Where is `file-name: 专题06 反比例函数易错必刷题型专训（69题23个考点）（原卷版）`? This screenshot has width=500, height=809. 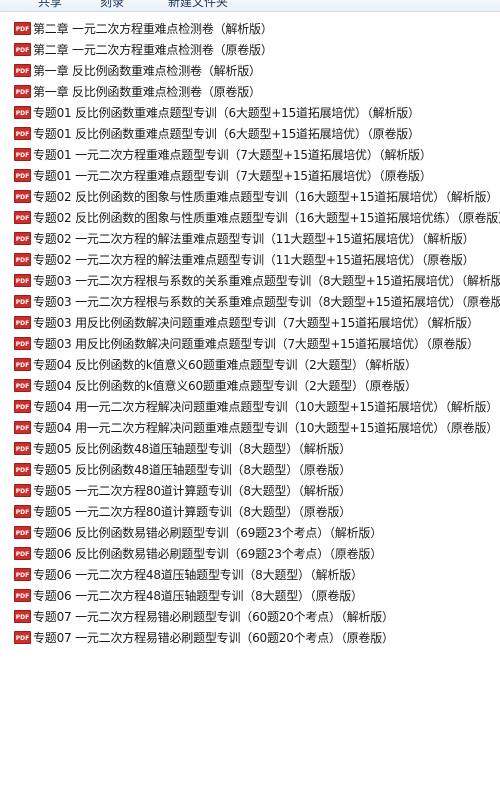
file-name: 专题06 反比例函数易错必刷题型专训（69题23个考点）（原卷版） is located at coordinates (207, 553).